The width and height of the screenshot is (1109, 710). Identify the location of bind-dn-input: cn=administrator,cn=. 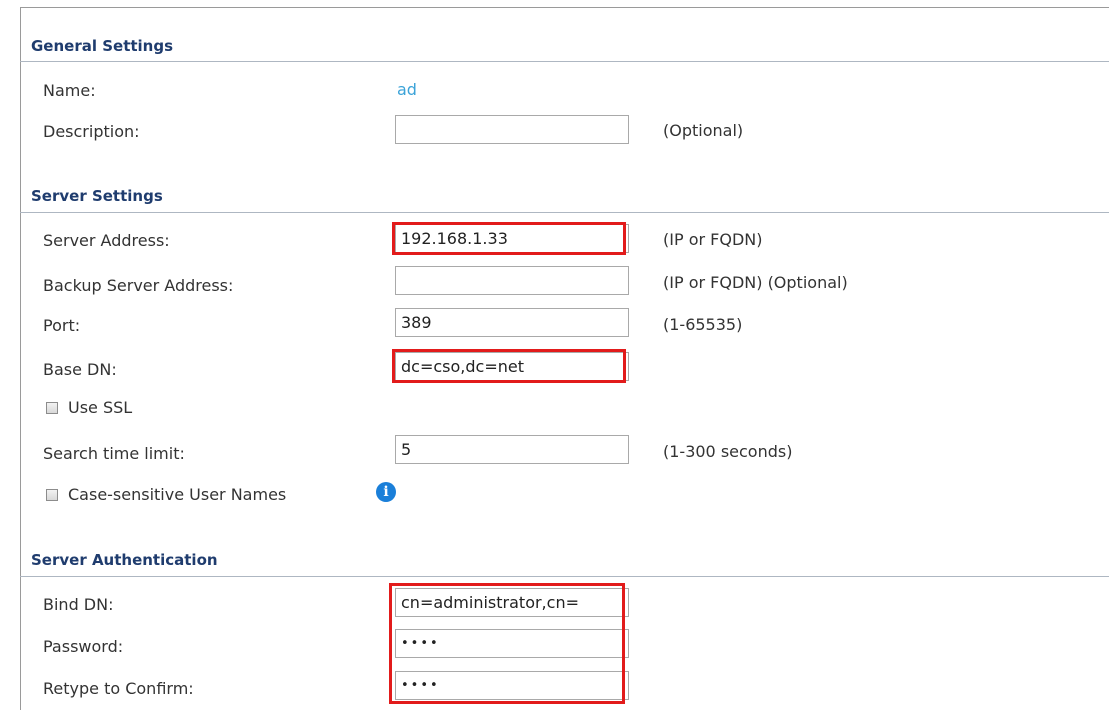
(512, 602).